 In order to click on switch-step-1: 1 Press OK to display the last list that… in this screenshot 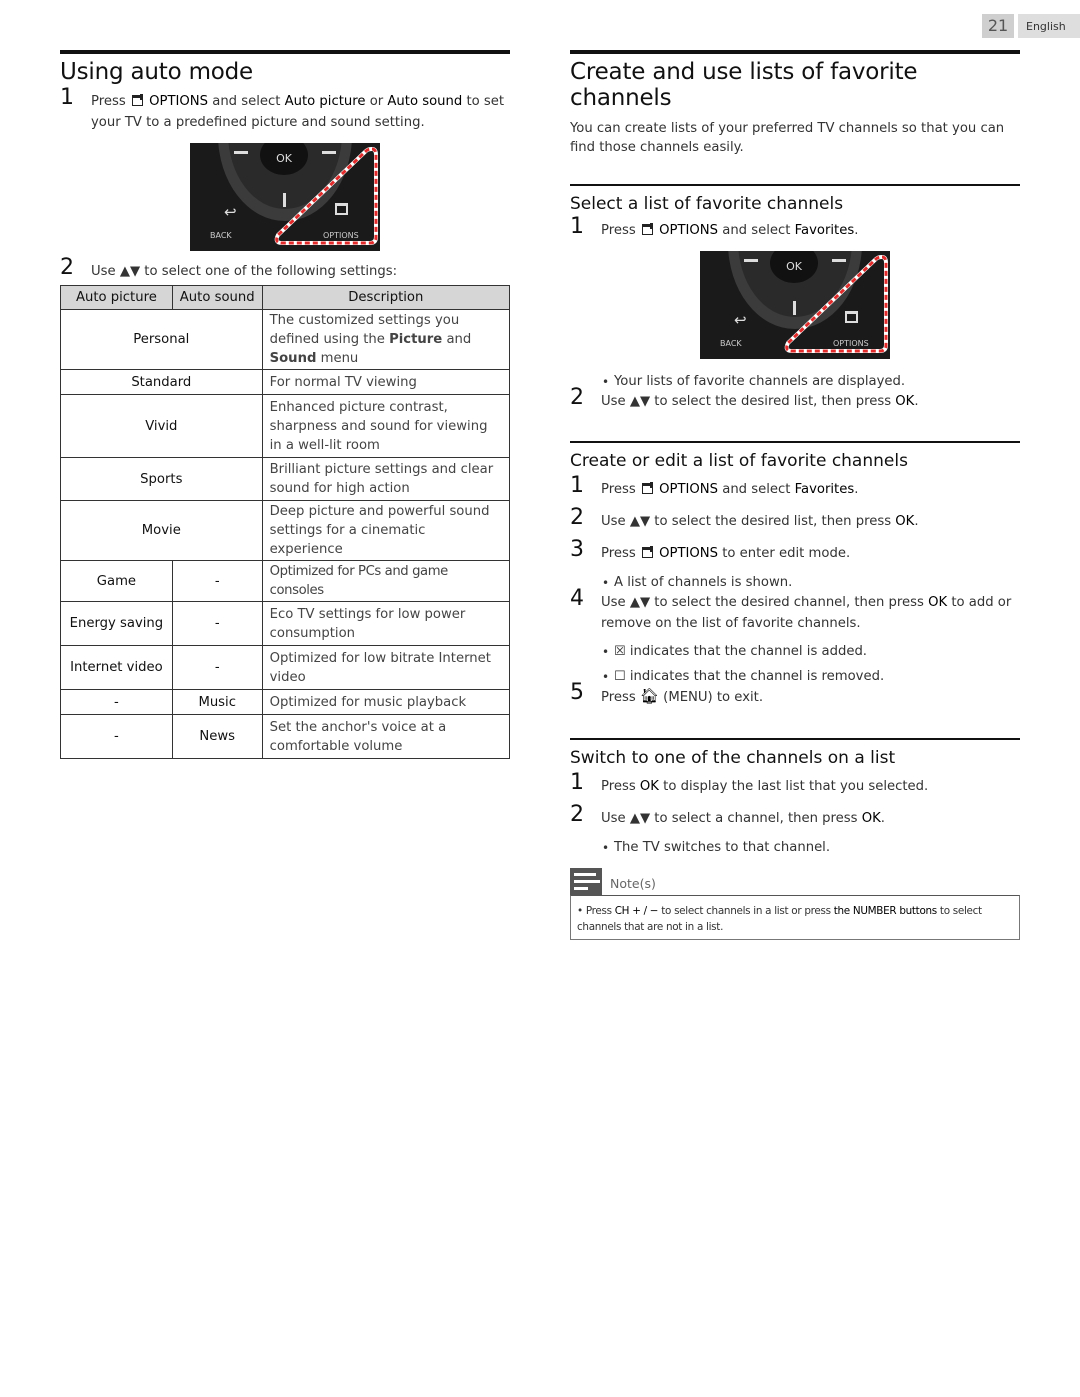, I will do `click(749, 782)`.